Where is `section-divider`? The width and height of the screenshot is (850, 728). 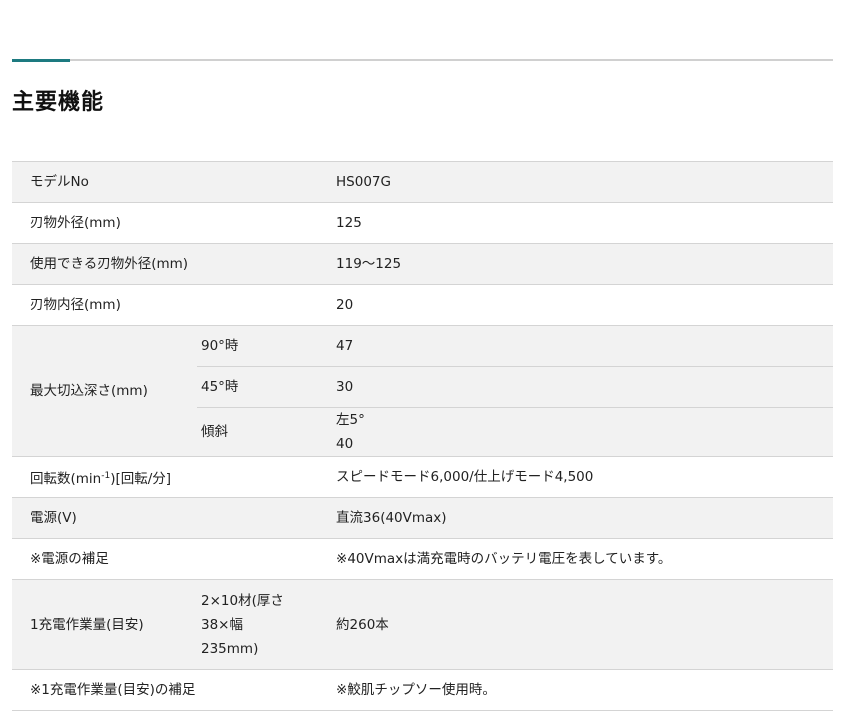 section-divider is located at coordinates (422, 60).